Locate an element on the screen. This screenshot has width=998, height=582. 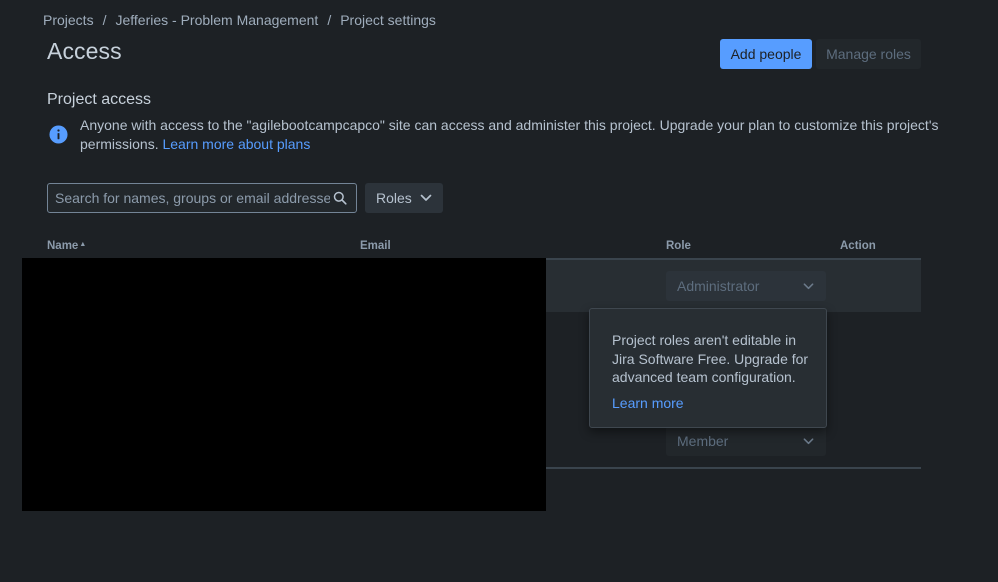
roles-filter-label: Roles is located at coordinates (394, 198).